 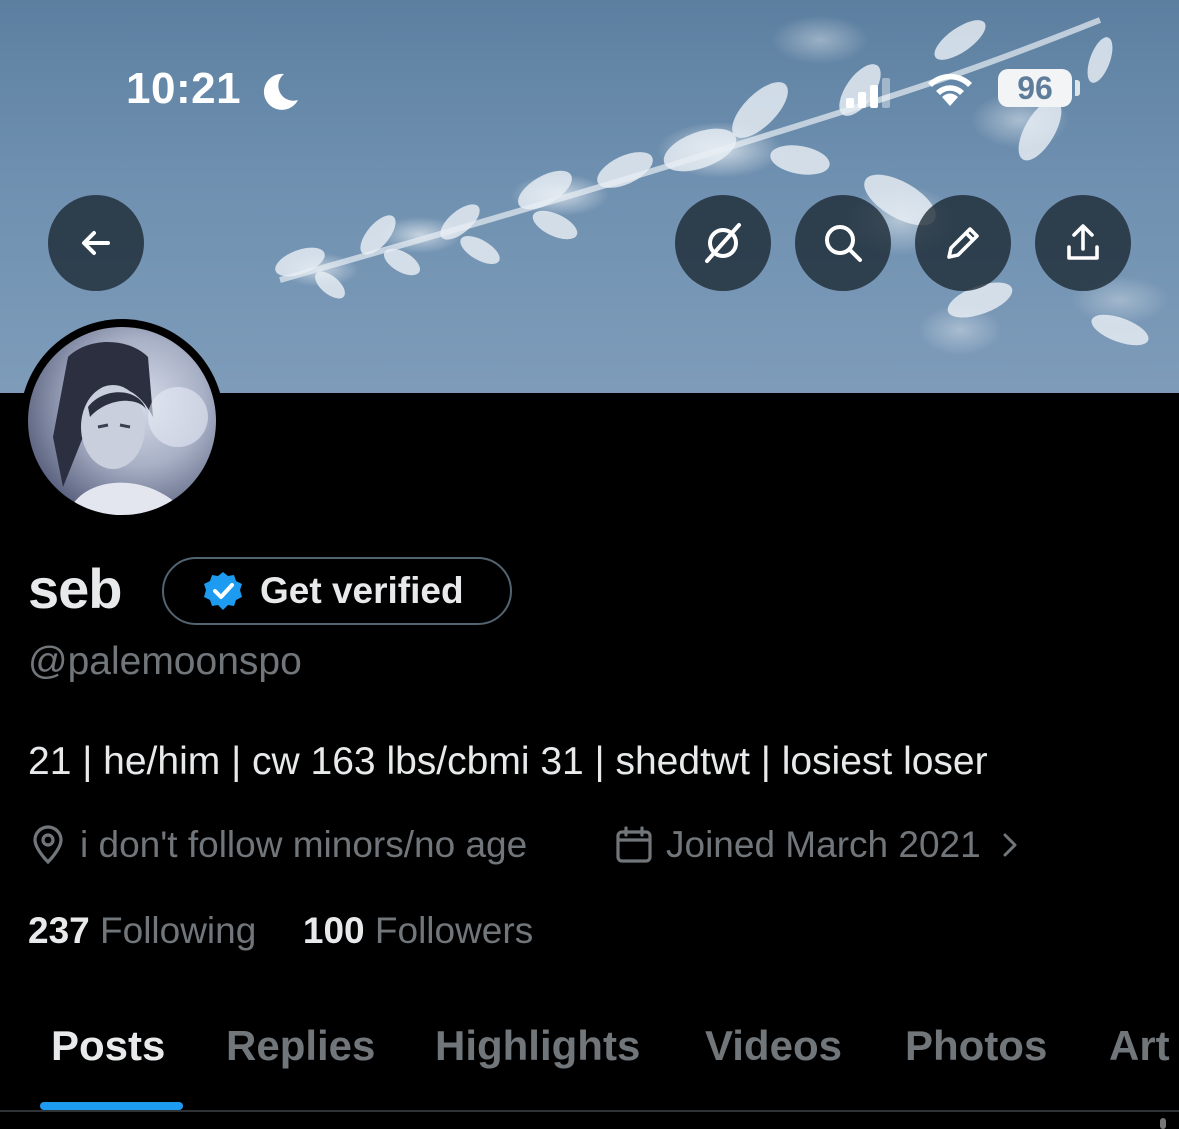 What do you see at coordinates (1035, 88) in the screenshot?
I see `battery-indicator: 96` at bounding box center [1035, 88].